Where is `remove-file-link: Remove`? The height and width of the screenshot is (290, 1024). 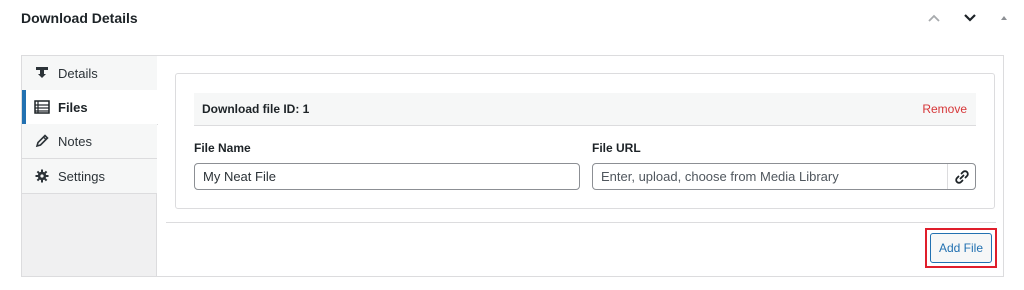 remove-file-link: Remove is located at coordinates (944, 109).